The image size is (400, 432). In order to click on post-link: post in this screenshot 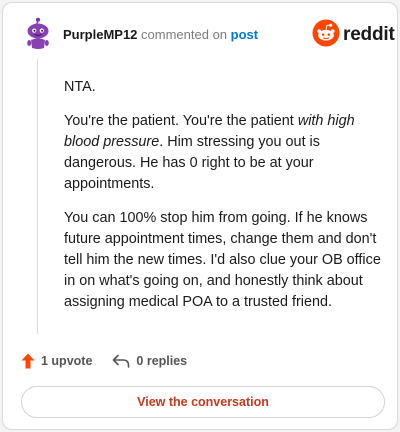, I will do `click(244, 34)`.